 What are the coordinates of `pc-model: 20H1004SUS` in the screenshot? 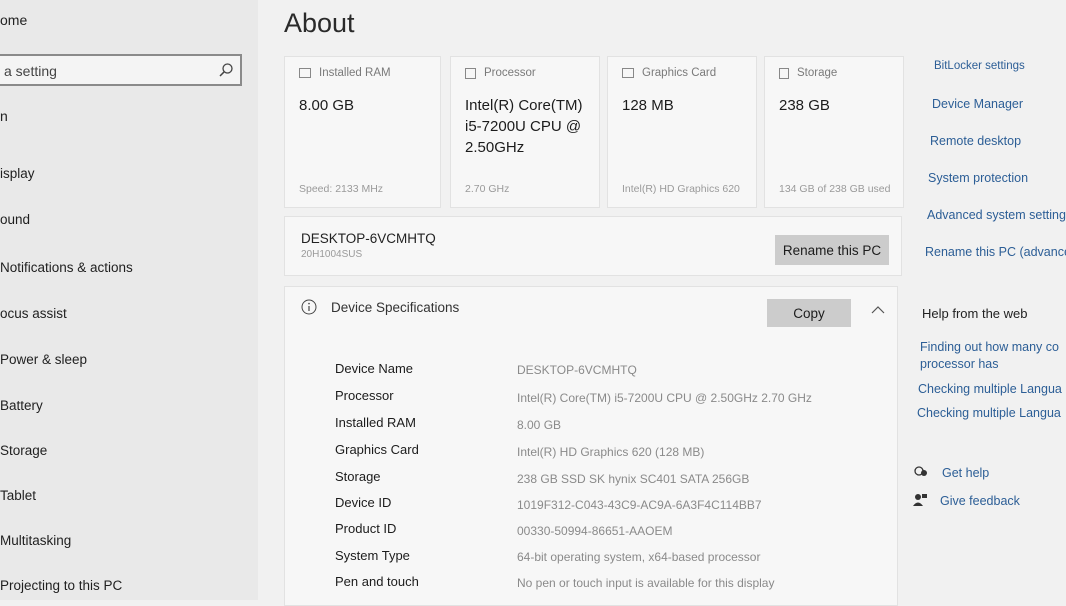 It's located at (332, 254).